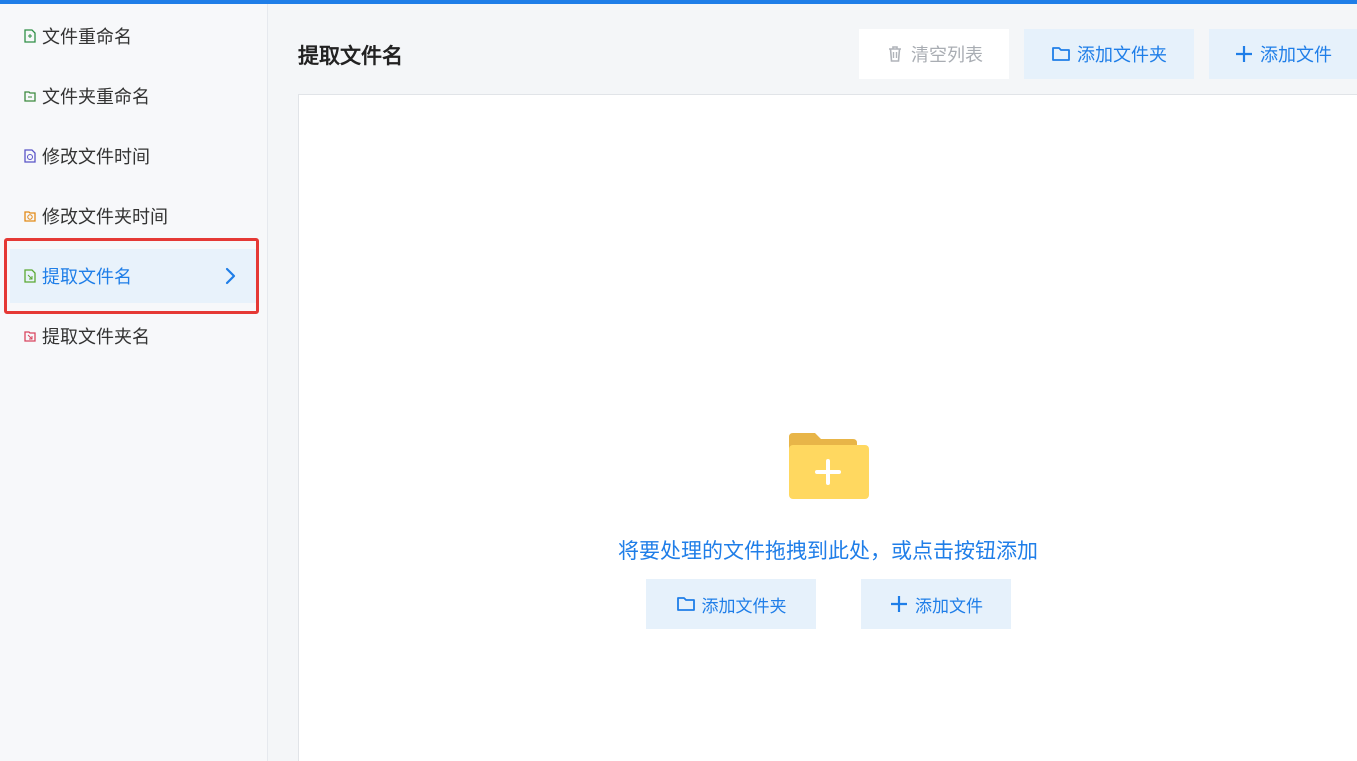  I want to click on page-title: 提取文件名, so click(350, 56).